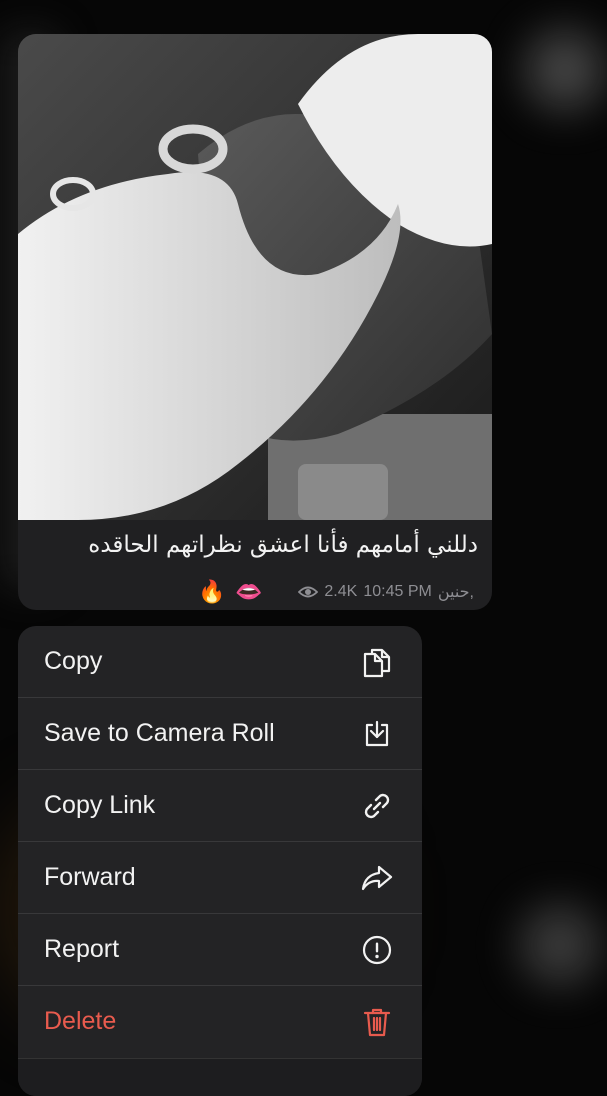 The height and width of the screenshot is (1096, 607). What do you see at coordinates (159, 733) in the screenshot?
I see `menu-item-label: Save to Camera Roll` at bounding box center [159, 733].